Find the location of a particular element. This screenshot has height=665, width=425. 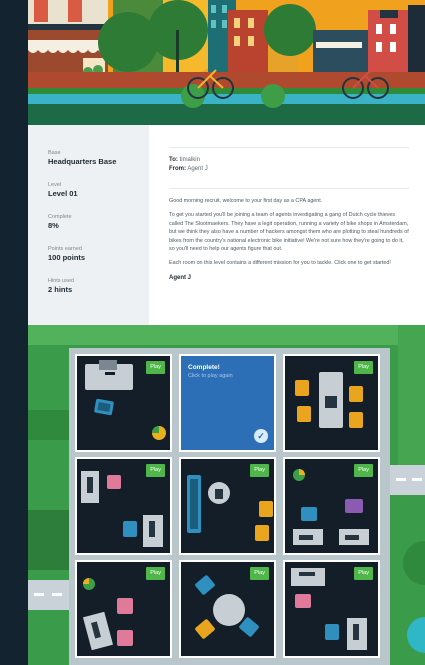

stat-level-value: Level 01 is located at coordinates (63, 193).